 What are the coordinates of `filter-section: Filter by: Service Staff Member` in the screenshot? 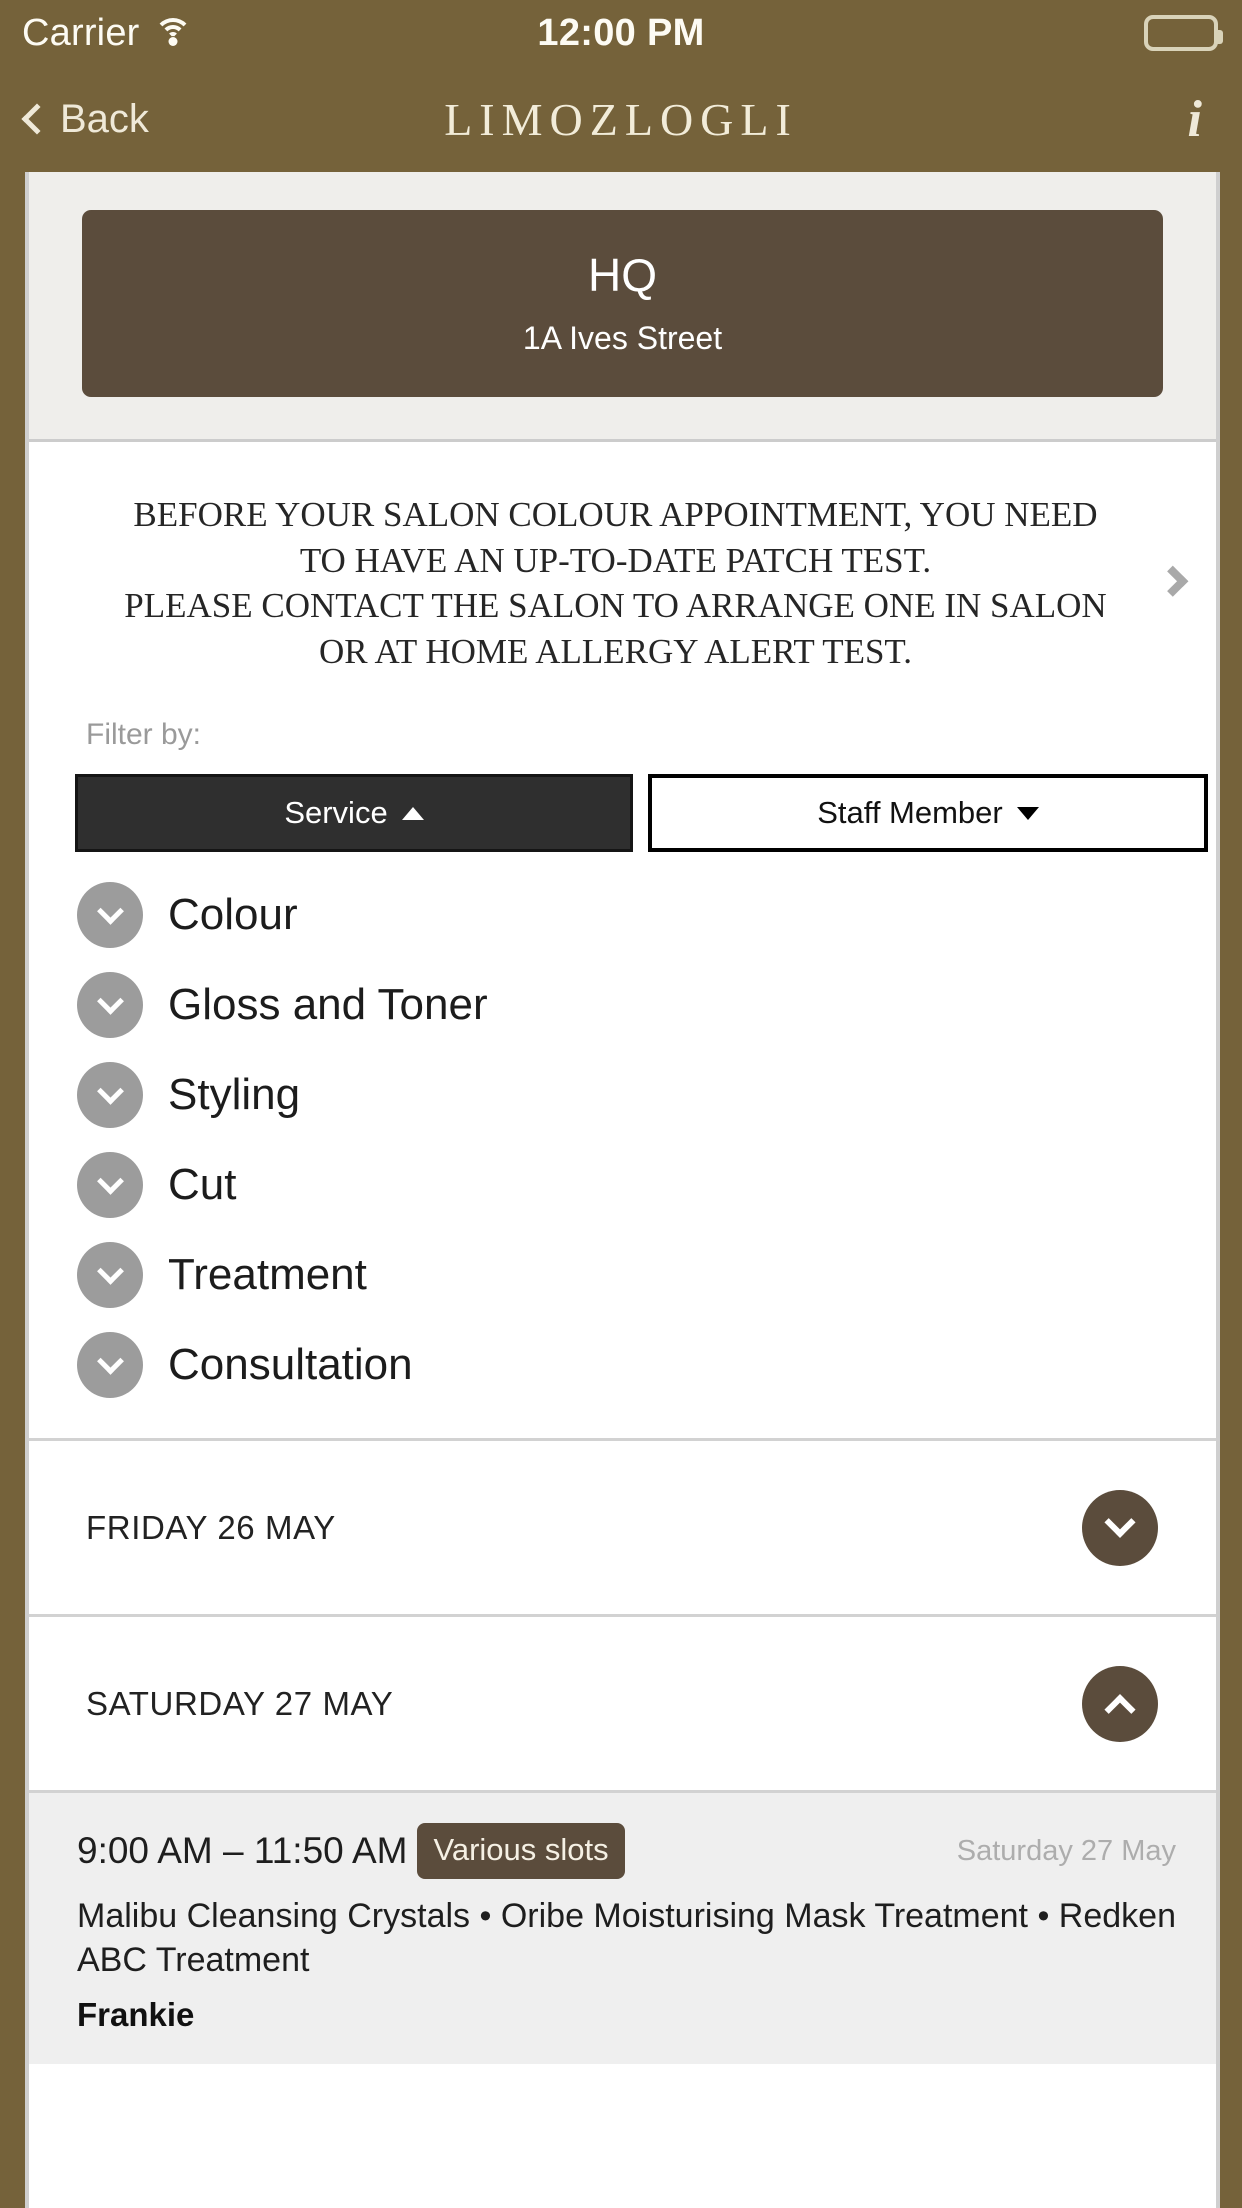 It's located at (622, 783).